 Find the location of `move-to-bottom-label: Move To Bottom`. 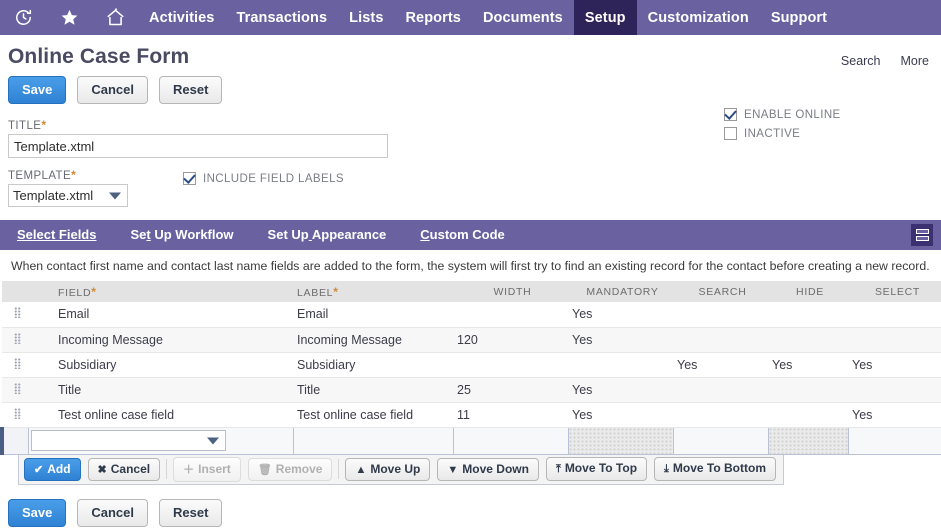

move-to-bottom-label: Move To Bottom is located at coordinates (719, 468).